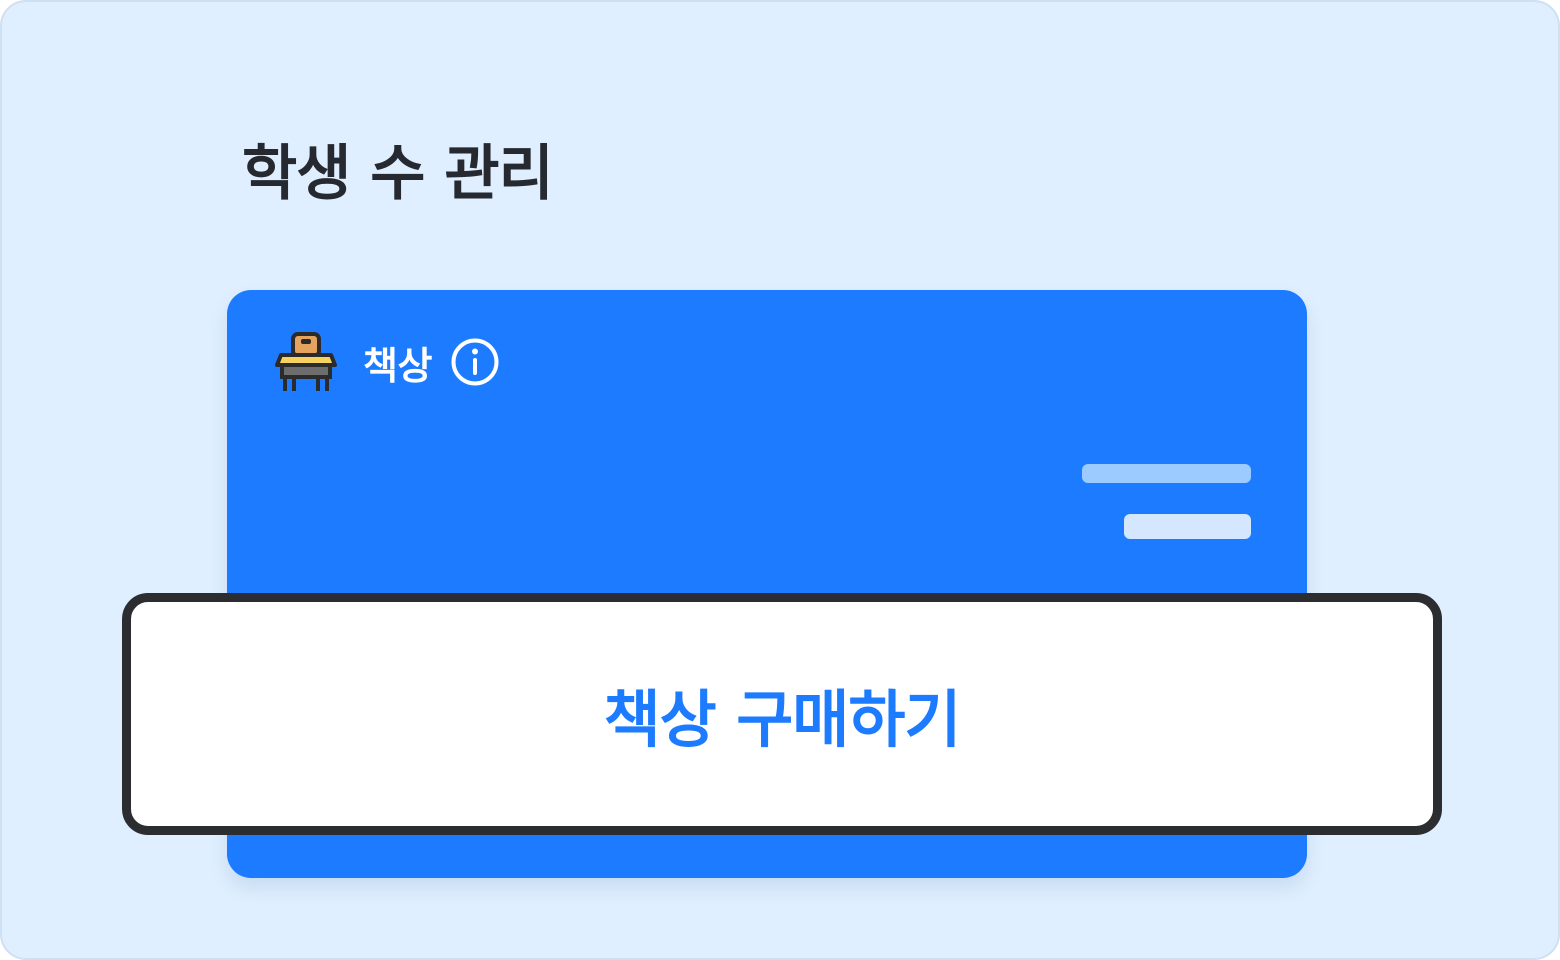 The width and height of the screenshot is (1560, 960). What do you see at coordinates (1187, 526) in the screenshot?
I see `placeholder-bar-secondary` at bounding box center [1187, 526].